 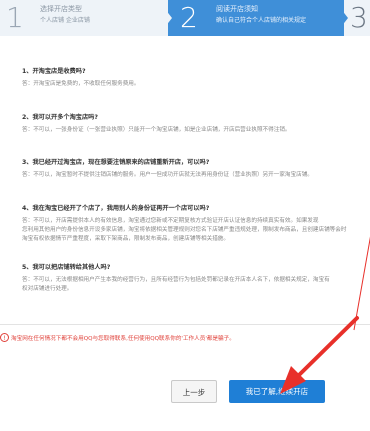 What do you see at coordinates (4, 337) in the screenshot?
I see `alert-icon: !` at bounding box center [4, 337].